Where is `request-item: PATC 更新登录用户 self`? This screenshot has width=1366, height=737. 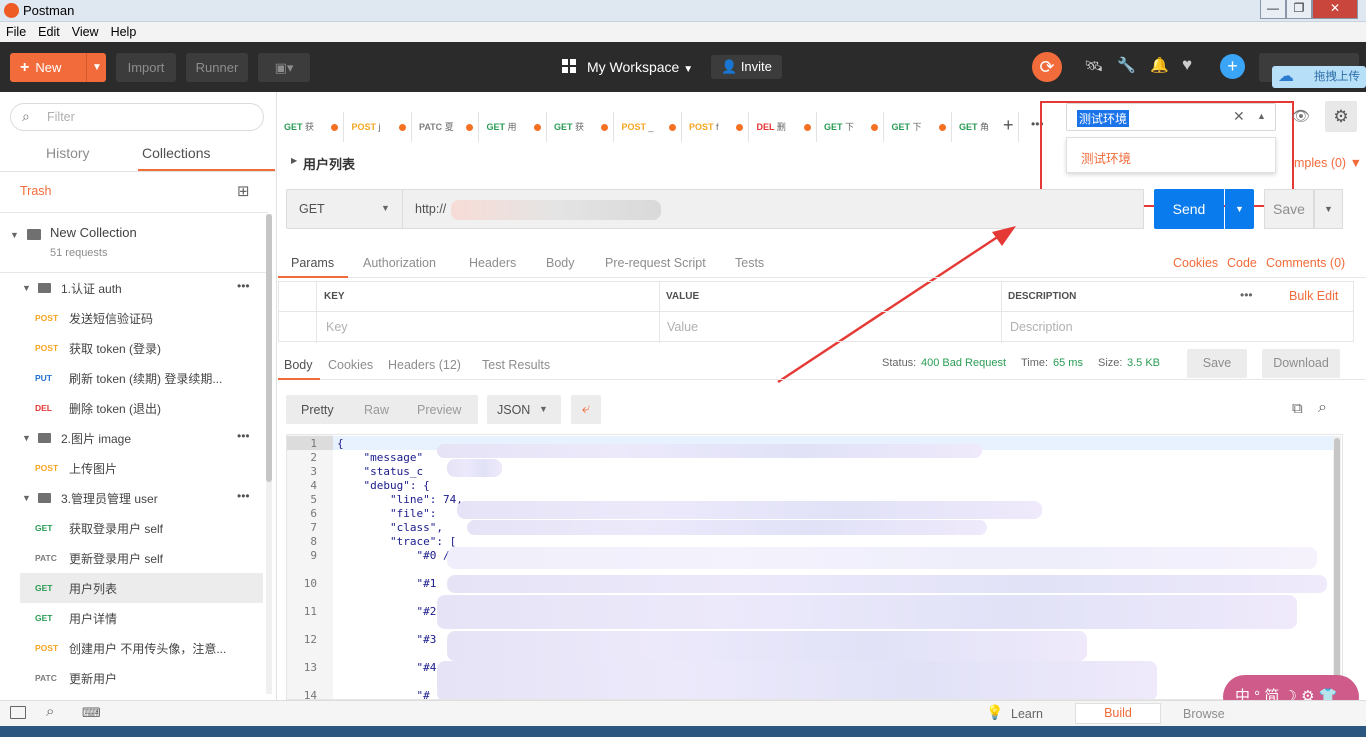
request-item: PATC 更新登录用户 self is located at coordinates (134, 558).